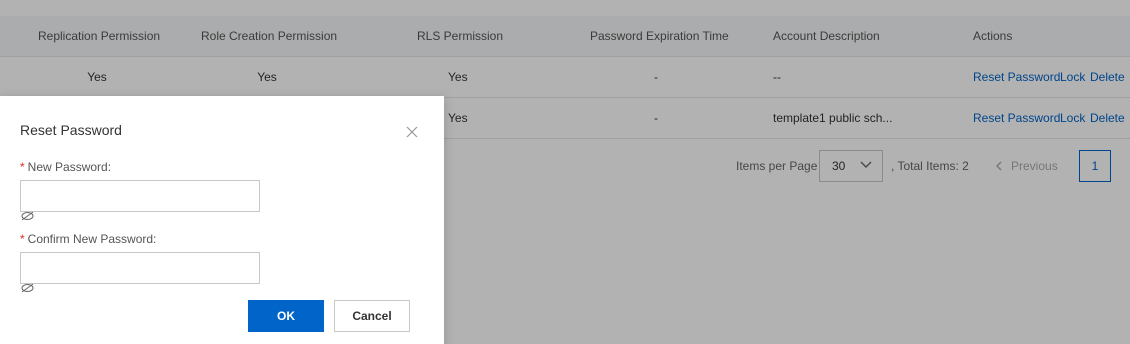 The width and height of the screenshot is (1130, 344). I want to click on new-password-label-text: New Password:, so click(69, 167).